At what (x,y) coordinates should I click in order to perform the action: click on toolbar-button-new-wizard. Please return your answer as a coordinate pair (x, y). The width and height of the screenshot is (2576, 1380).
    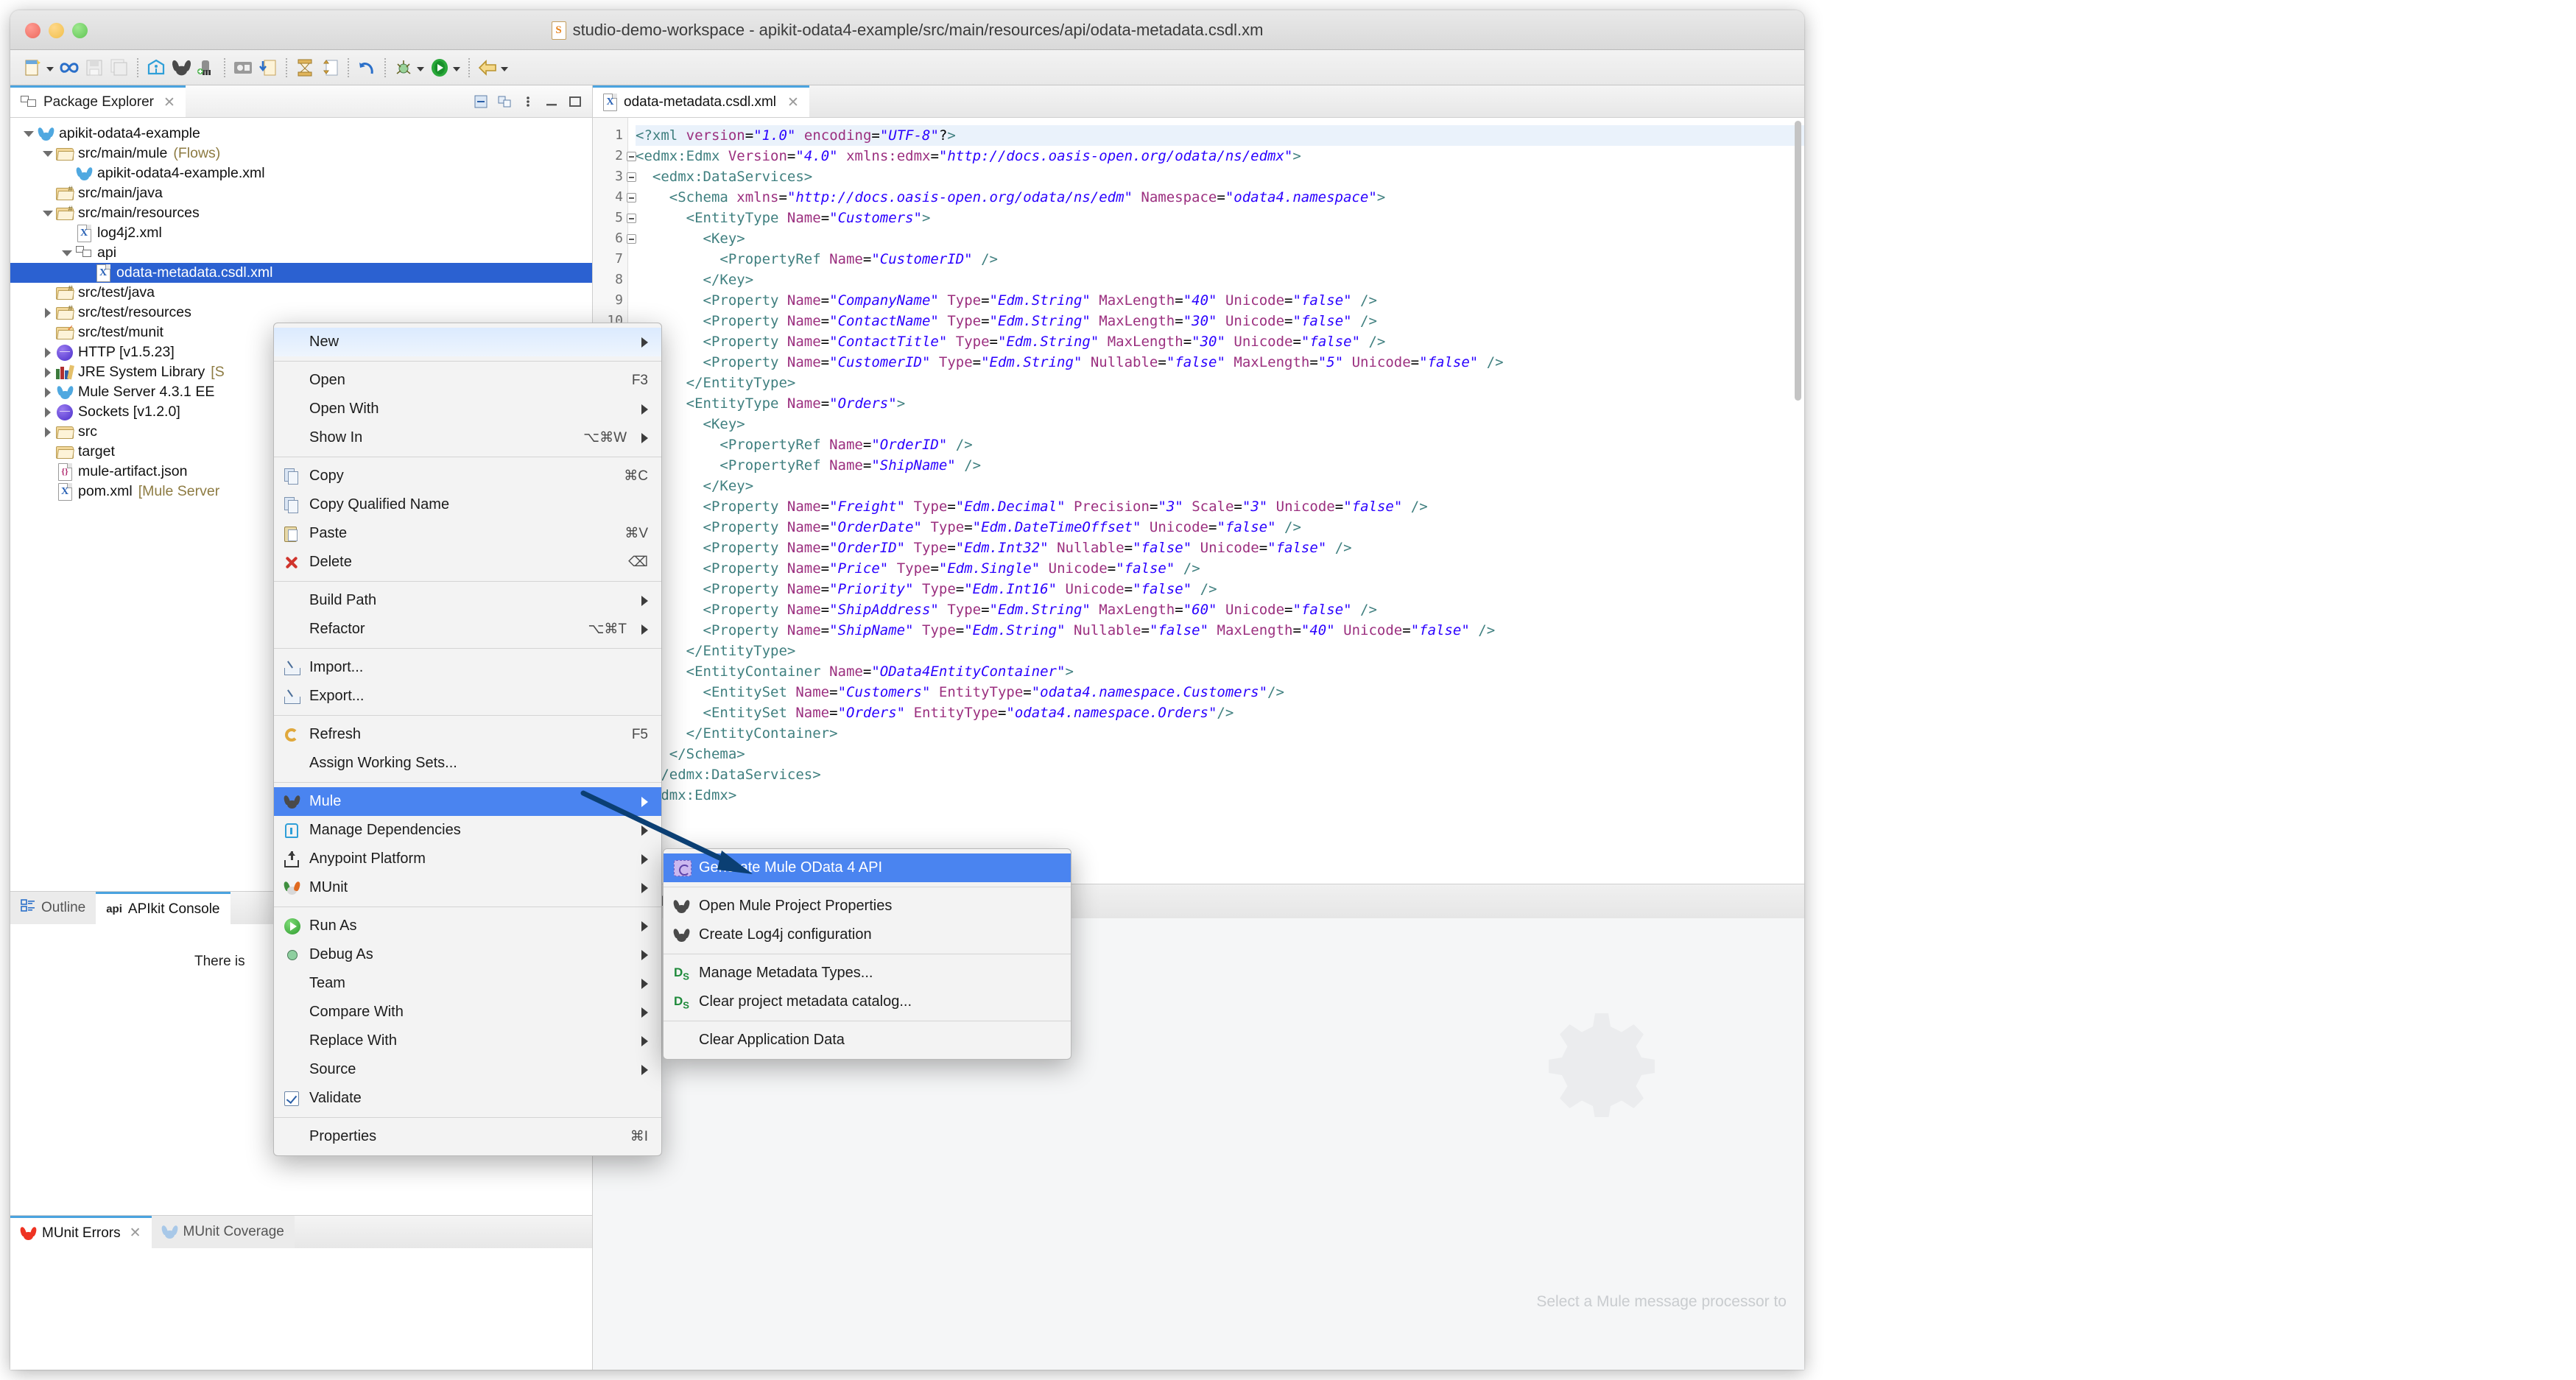
    Looking at the image, I should click on (39, 67).